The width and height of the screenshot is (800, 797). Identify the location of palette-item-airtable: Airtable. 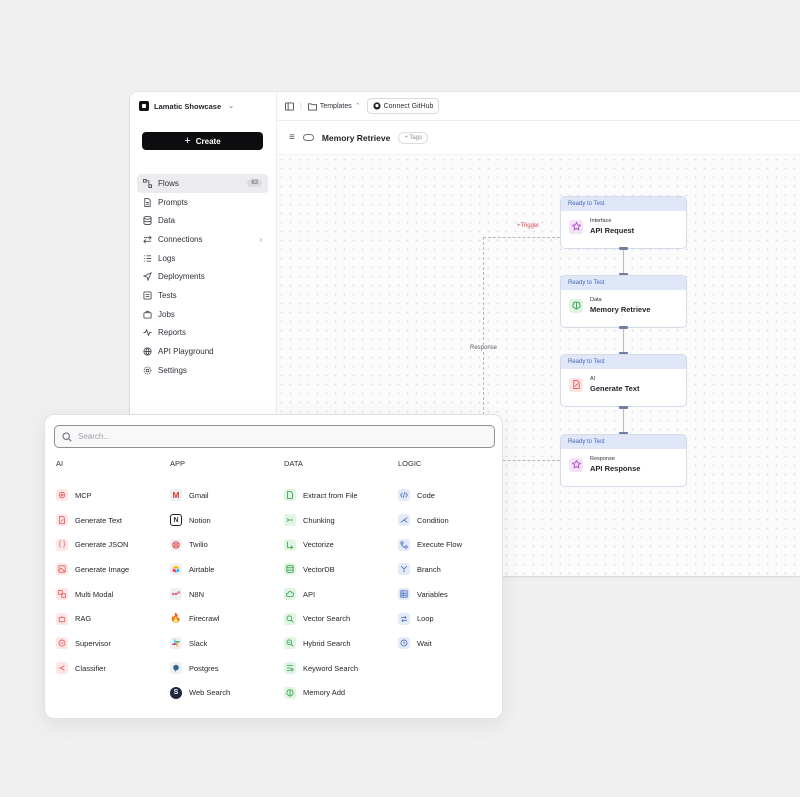
(226, 569).